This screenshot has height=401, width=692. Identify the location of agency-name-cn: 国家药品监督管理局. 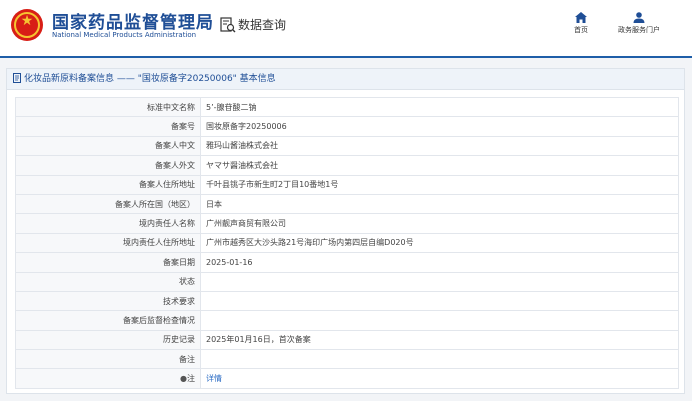
(133, 20).